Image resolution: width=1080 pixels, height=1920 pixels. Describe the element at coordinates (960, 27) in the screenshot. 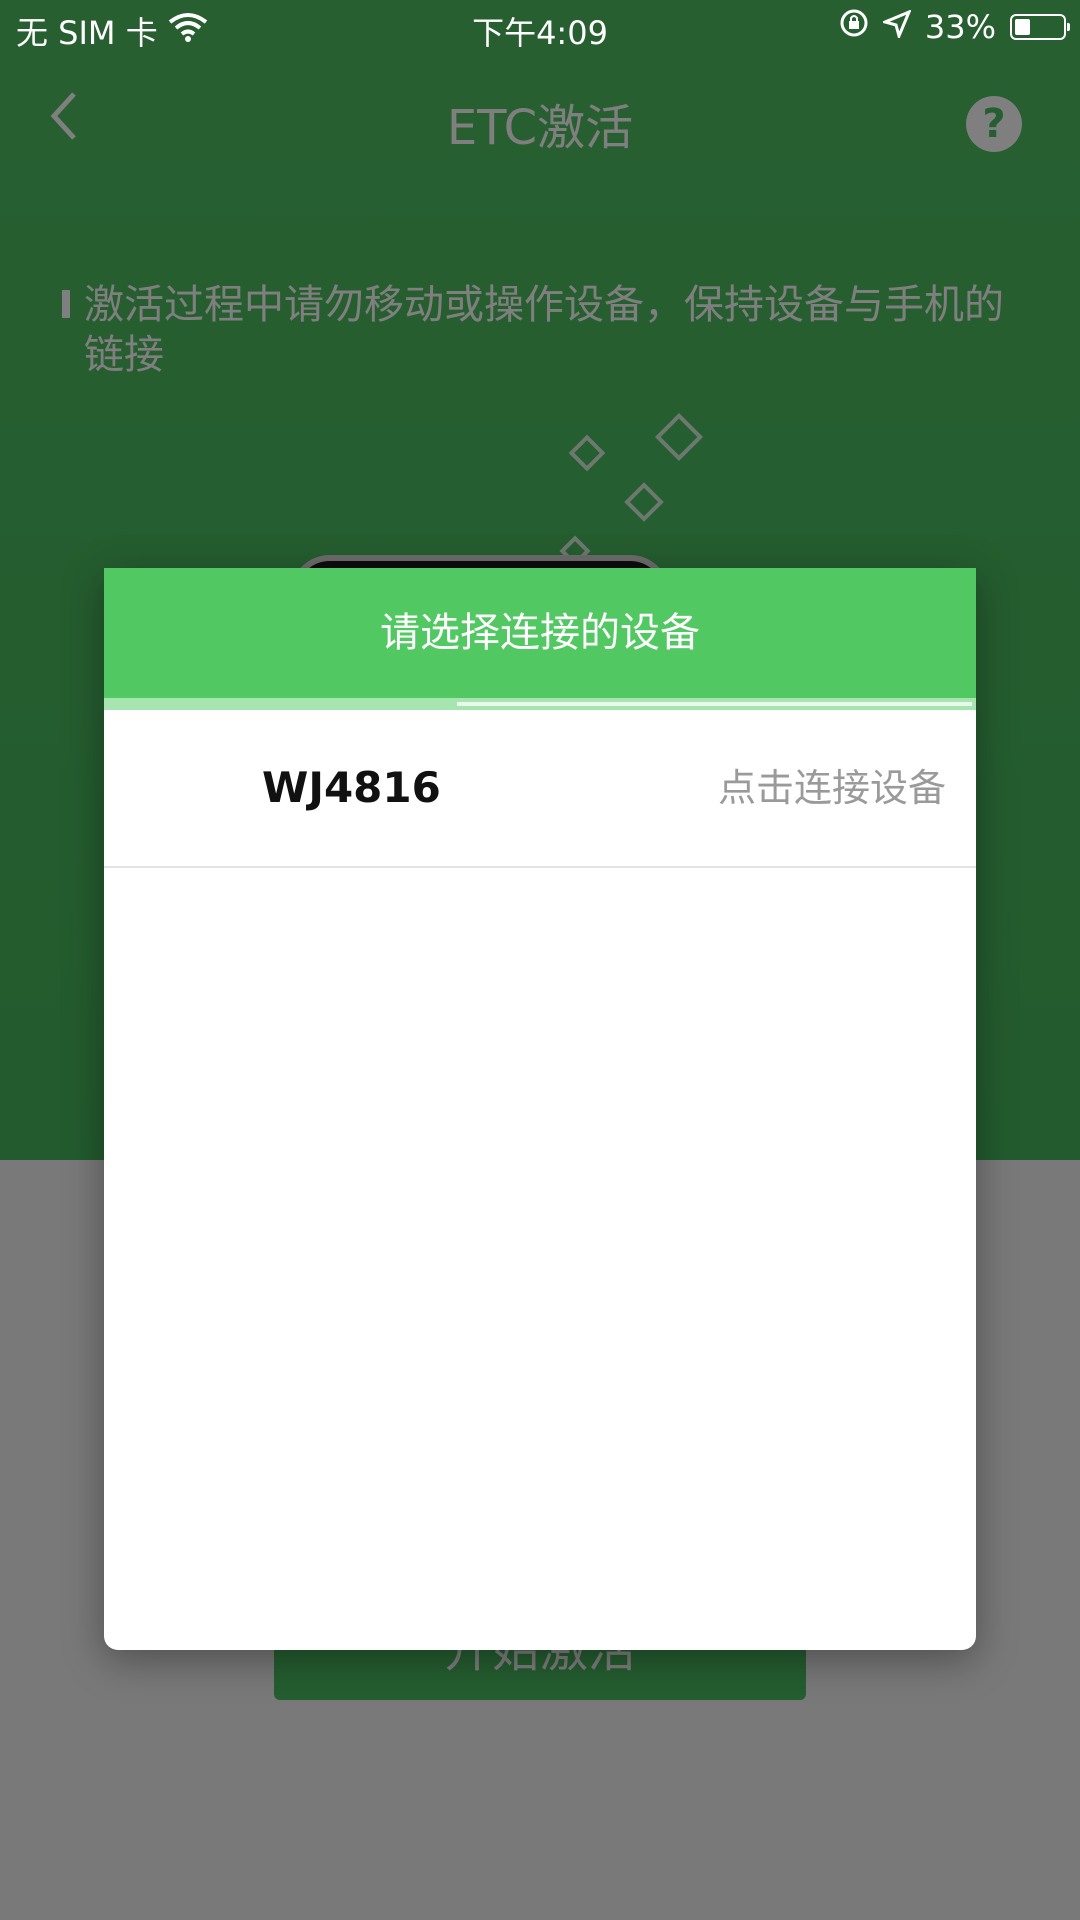

I see `battery-percent: 33%` at that location.